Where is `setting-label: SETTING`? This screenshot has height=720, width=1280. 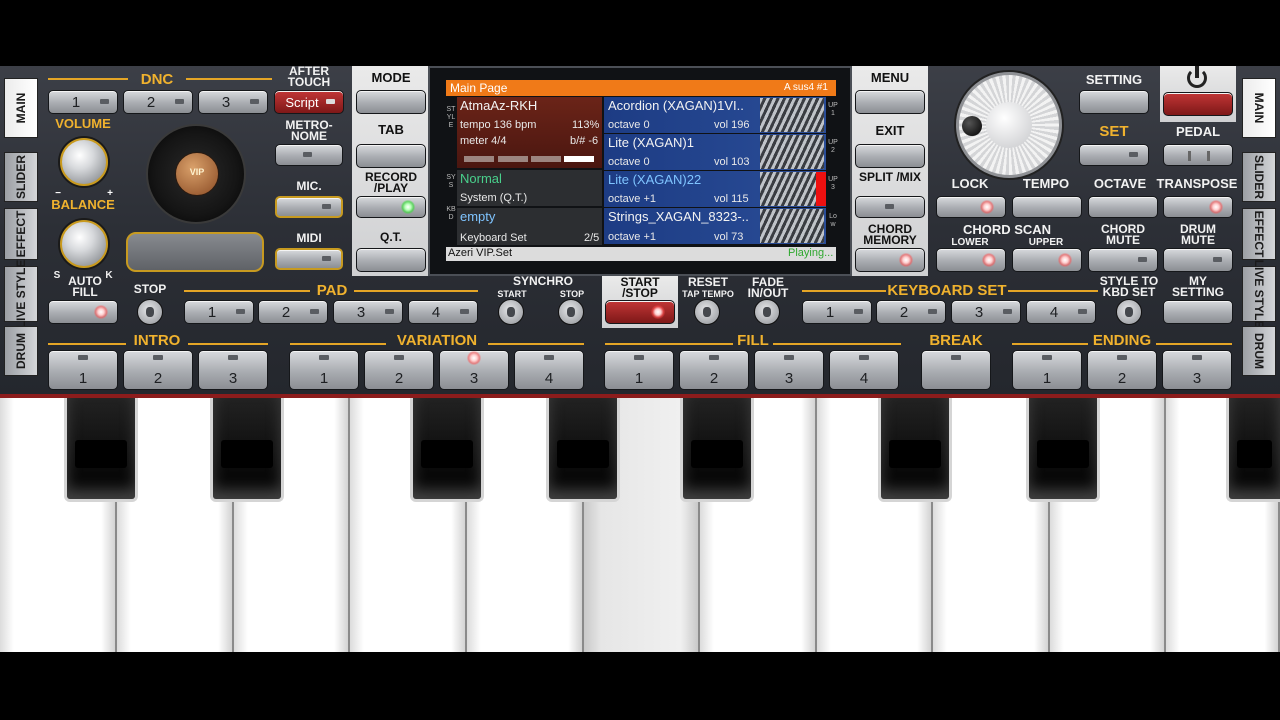
setting-label: SETTING is located at coordinates (1114, 79).